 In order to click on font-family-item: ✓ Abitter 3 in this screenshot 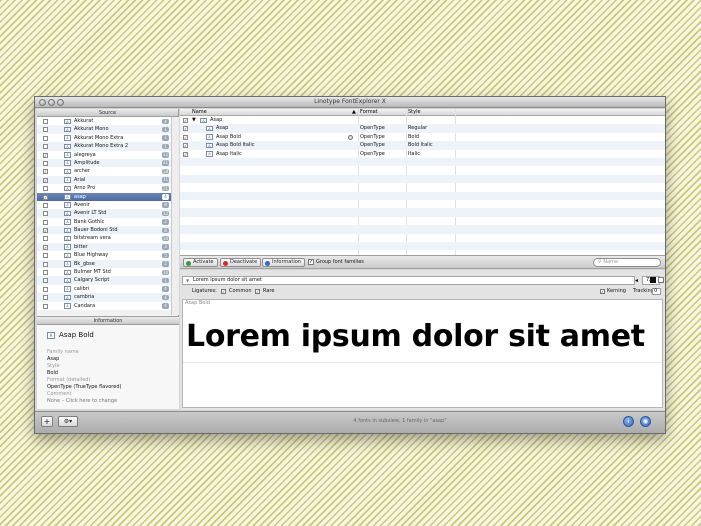, I will do `click(108, 247)`.